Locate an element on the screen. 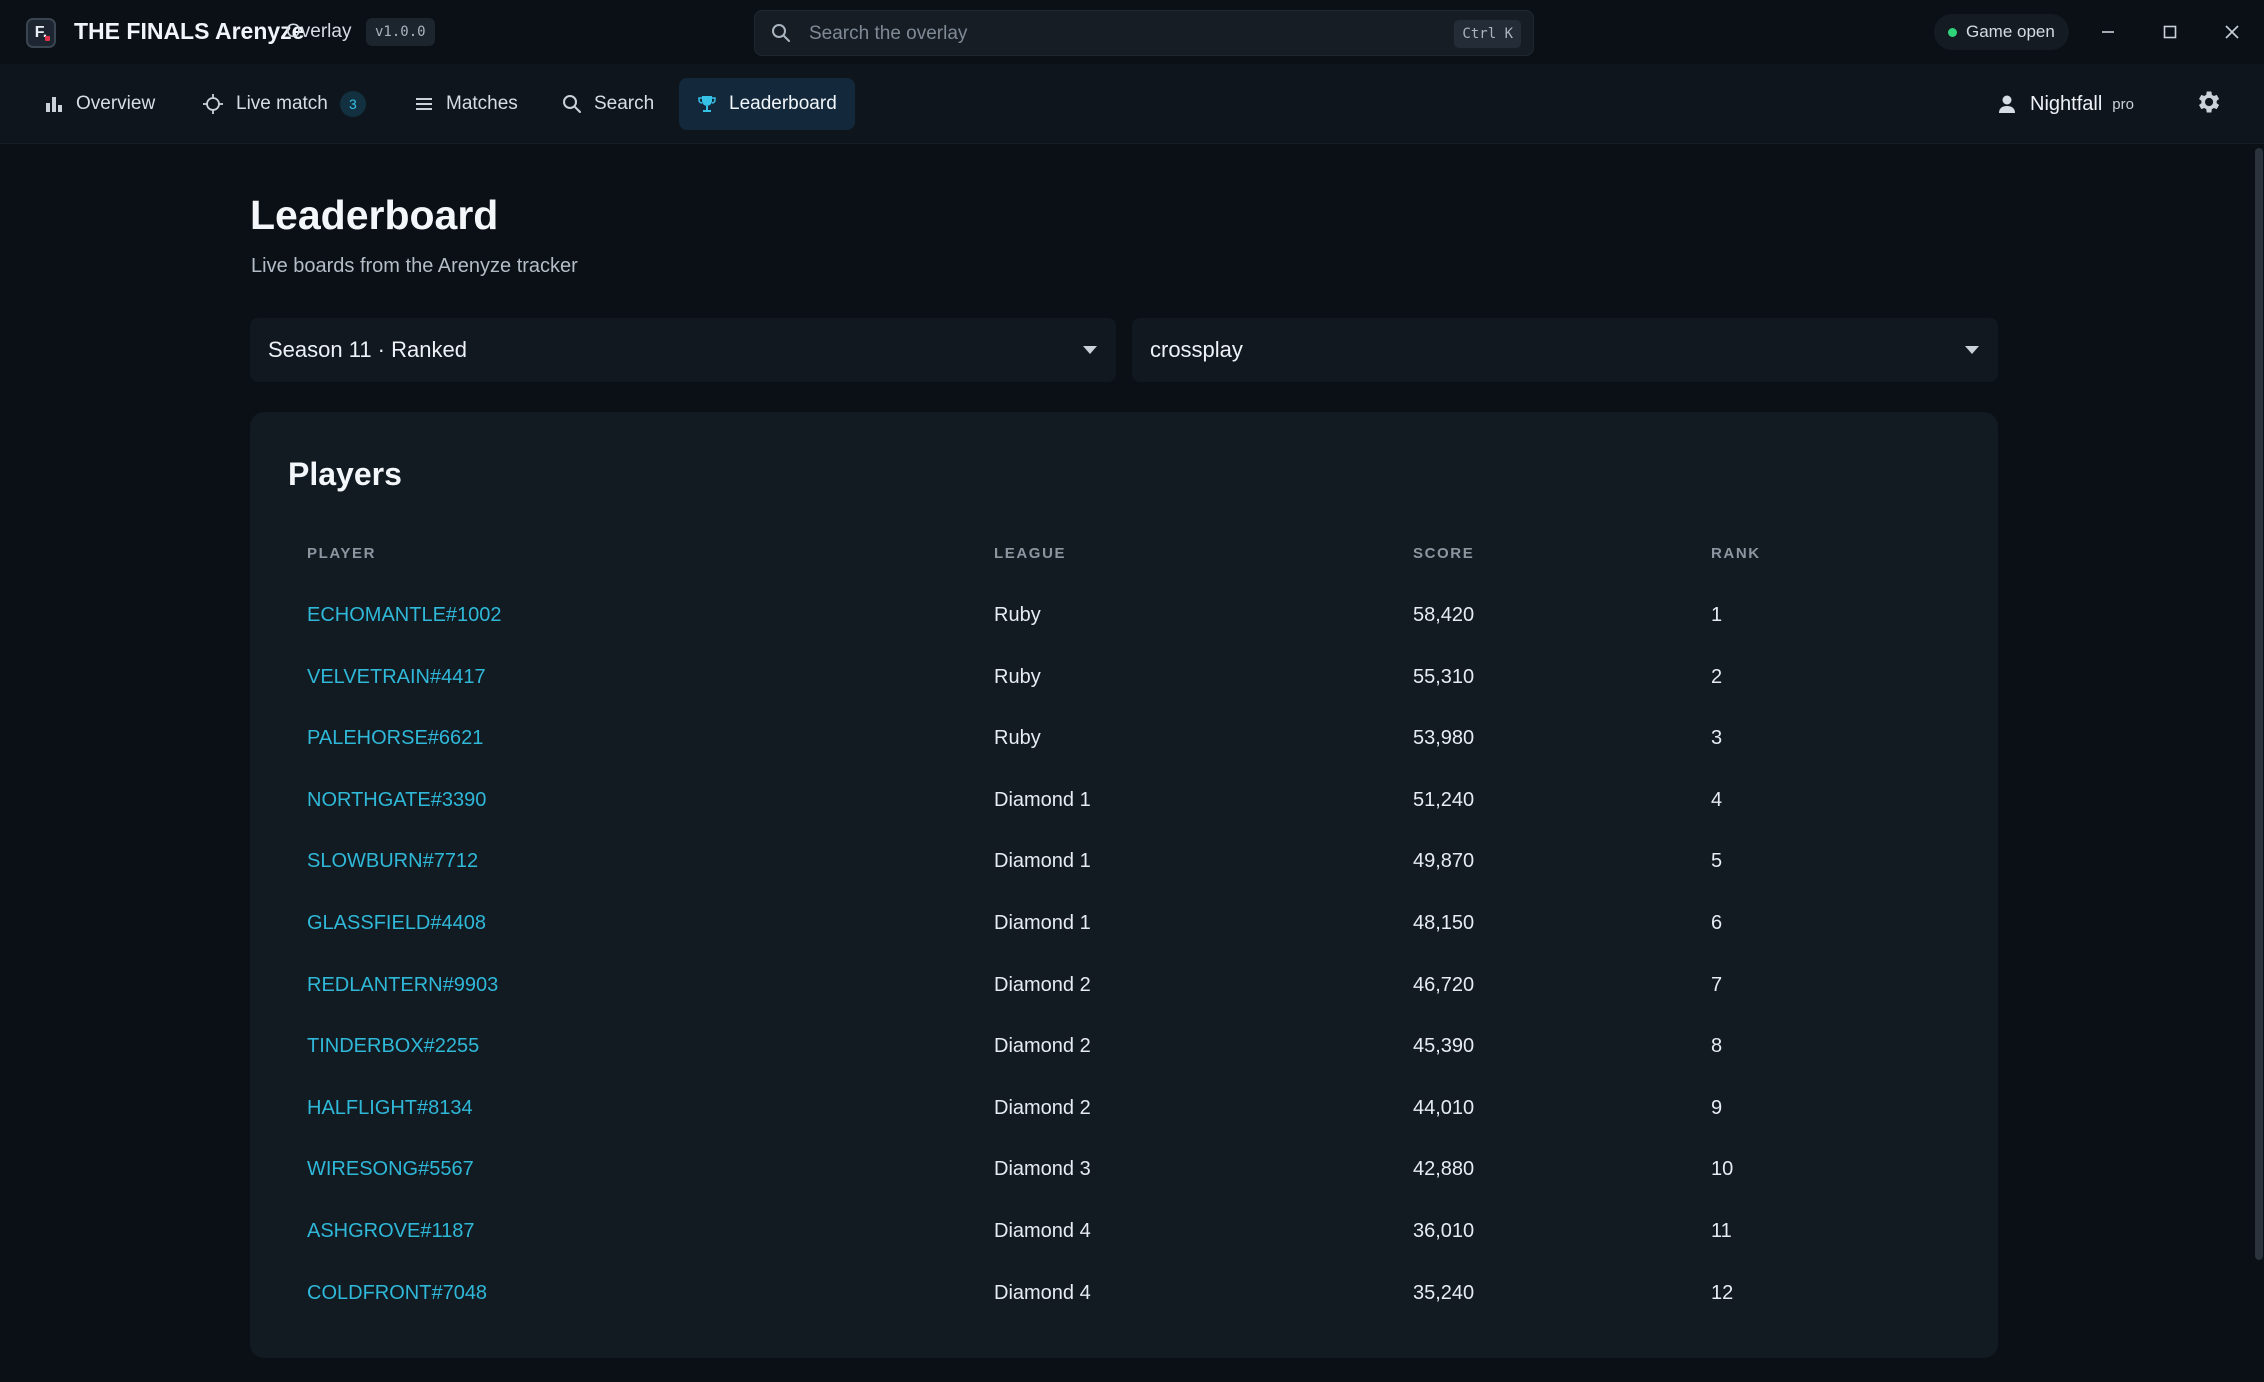  maximize-button is located at coordinates (2170, 32).